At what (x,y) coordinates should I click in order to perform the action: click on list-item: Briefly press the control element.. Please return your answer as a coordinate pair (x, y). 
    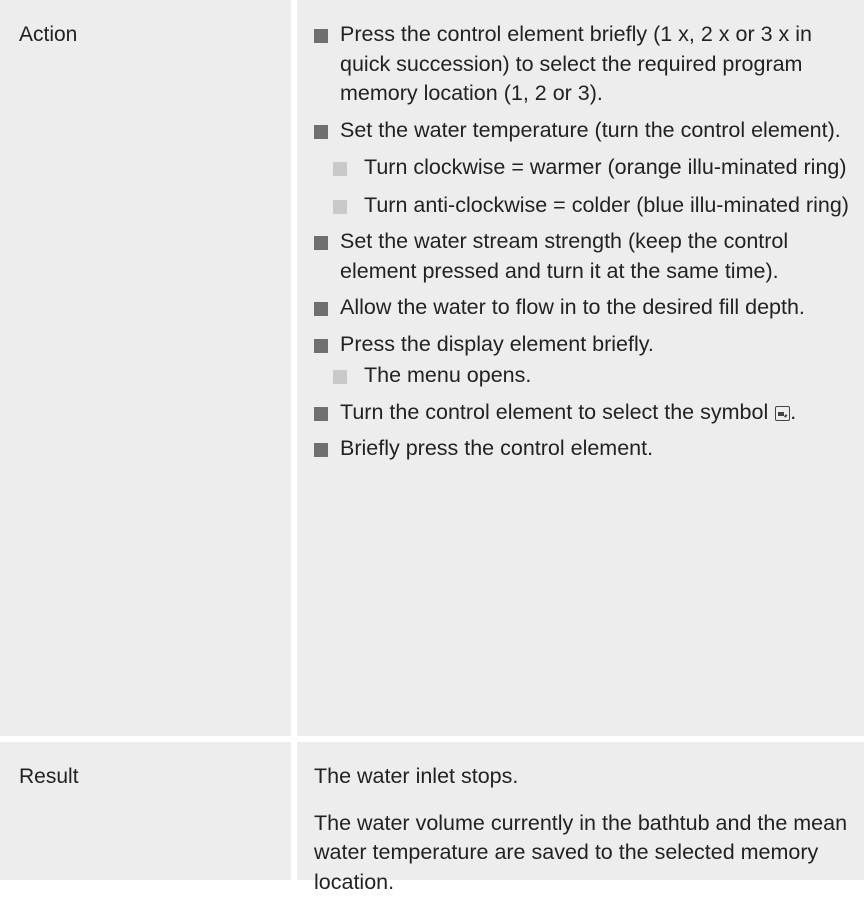
    Looking at the image, I should click on (580, 449).